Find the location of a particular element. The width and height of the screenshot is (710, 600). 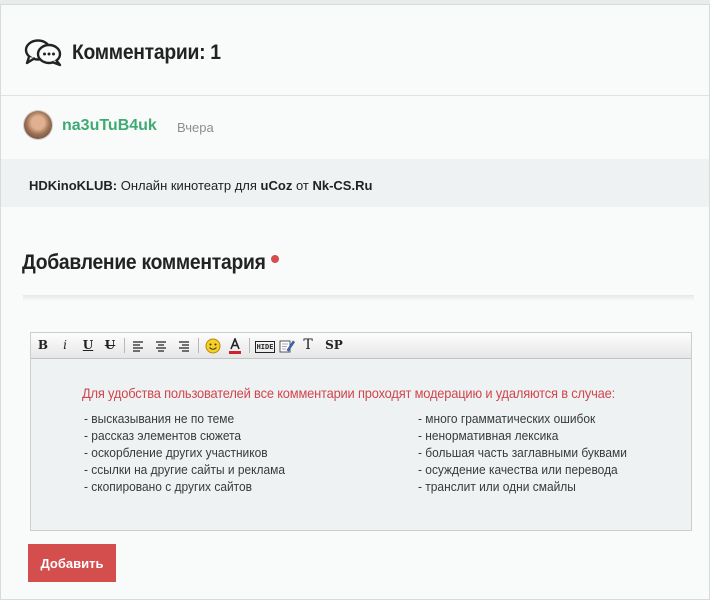

rule-item: - большая часть заглавными буквами is located at coordinates (522, 452).